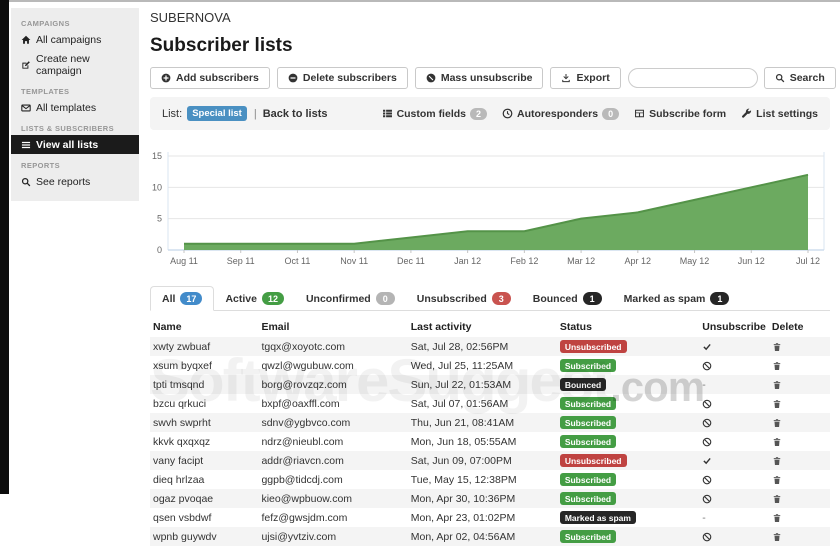  What do you see at coordinates (459, 346) in the screenshot?
I see `cell-last-activity: Sat, Jul 28, 02:56PM` at bounding box center [459, 346].